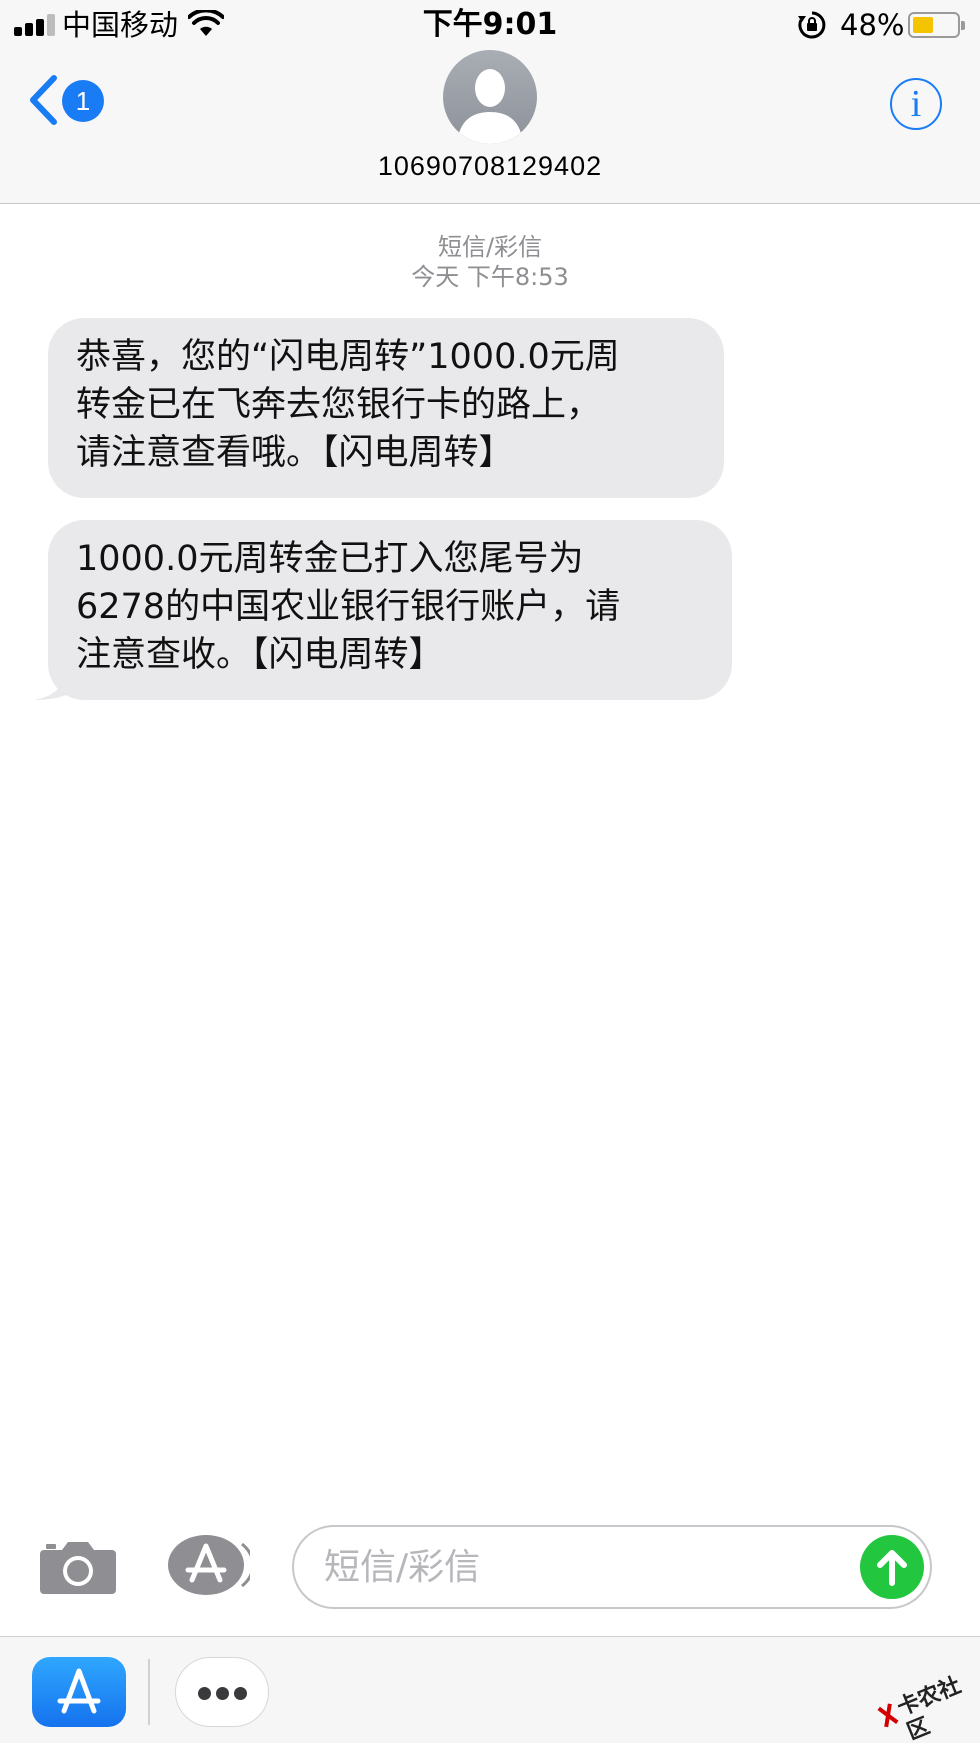  Describe the element at coordinates (490, 277) in the screenshot. I see `message-timestamp: 今天 下午8:53` at that location.